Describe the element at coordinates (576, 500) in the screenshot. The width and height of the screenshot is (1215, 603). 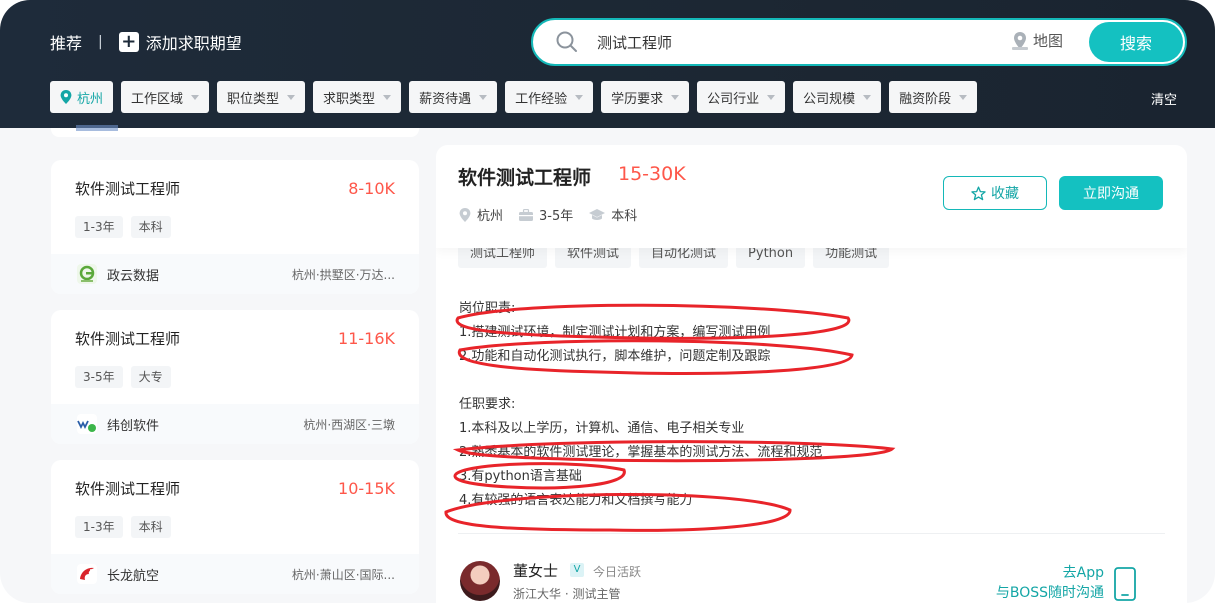
I see `requirement-line: 4.有较强的语言表达能力和文档撰写能力` at that location.